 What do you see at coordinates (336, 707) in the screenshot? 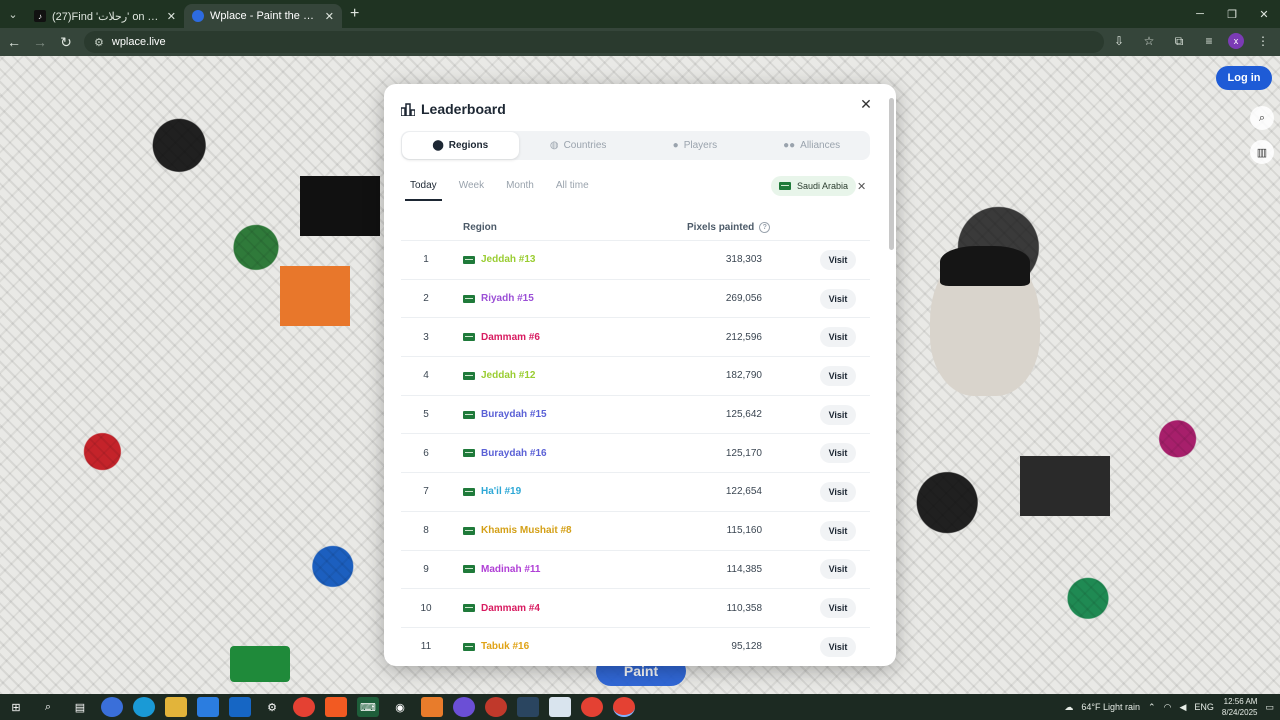
I see `brave-icon` at bounding box center [336, 707].